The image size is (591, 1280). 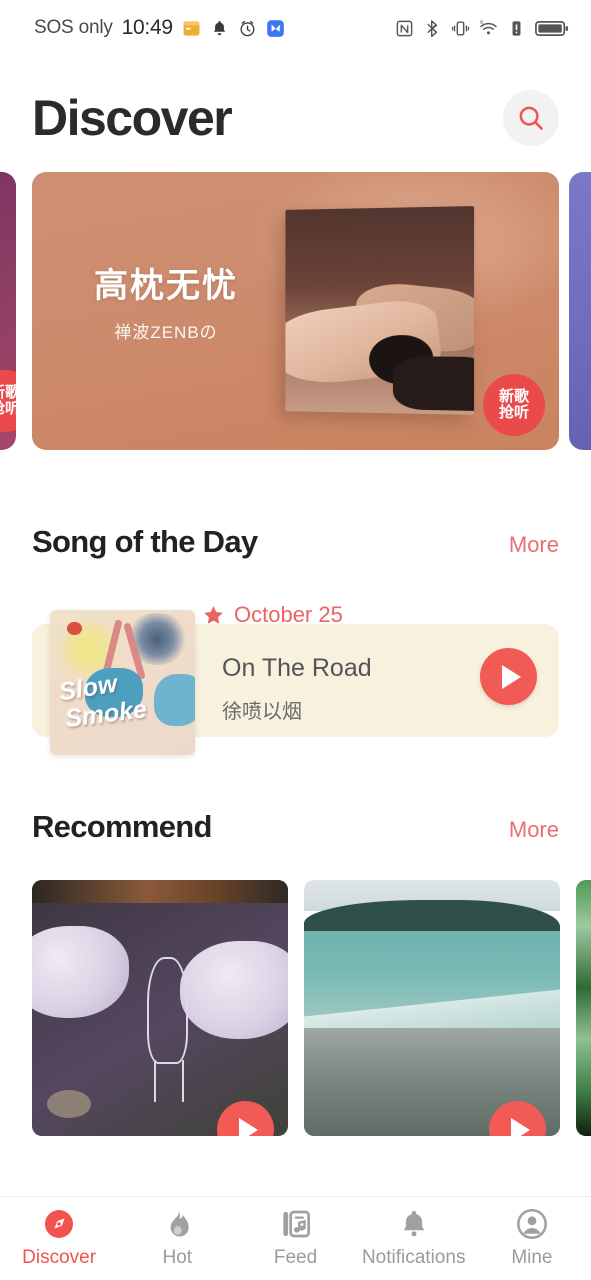 I want to click on song-of-the-day-date-row: October 25, so click(x=272, y=615).